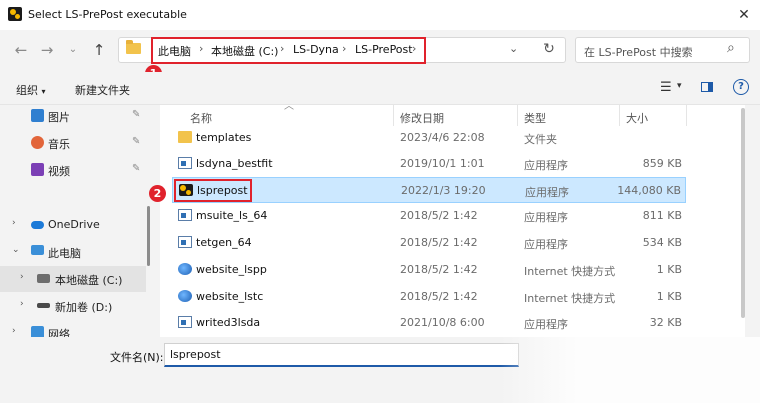 The image size is (760, 403). What do you see at coordinates (549, 49) in the screenshot?
I see `refresh-icon: ↻` at bounding box center [549, 49].